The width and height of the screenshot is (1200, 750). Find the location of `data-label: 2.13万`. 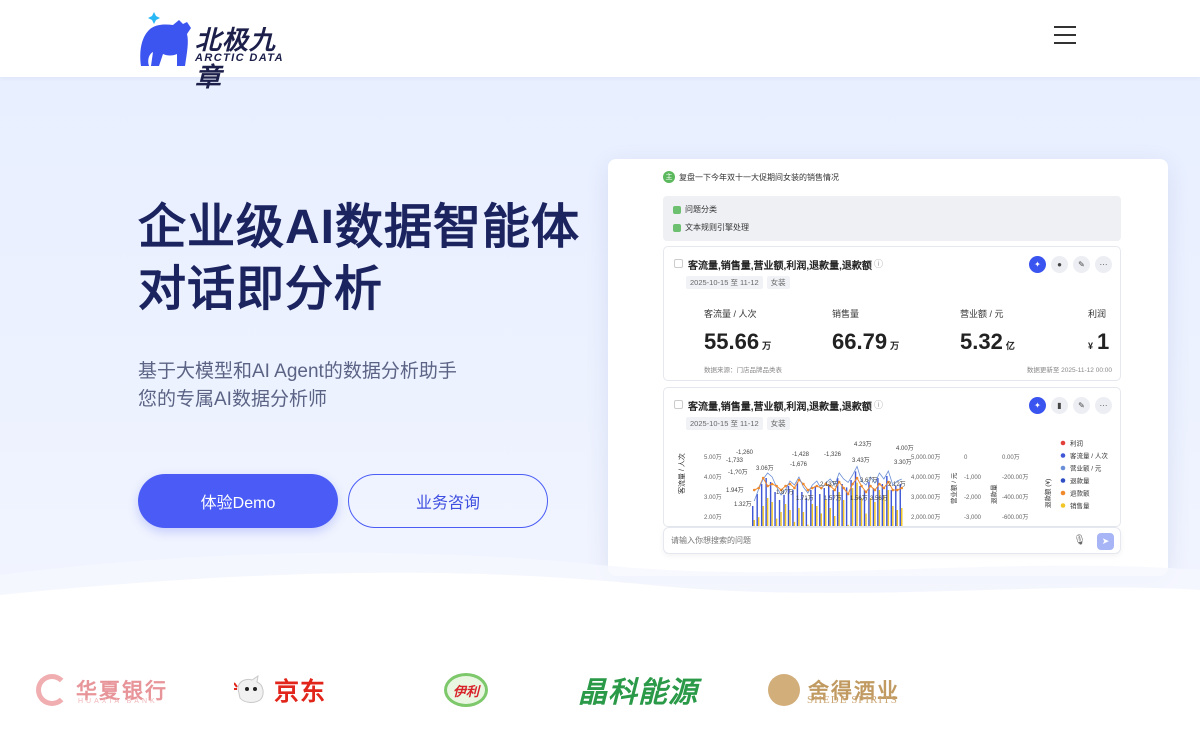

data-label: 2.13万 is located at coordinates (829, 484).